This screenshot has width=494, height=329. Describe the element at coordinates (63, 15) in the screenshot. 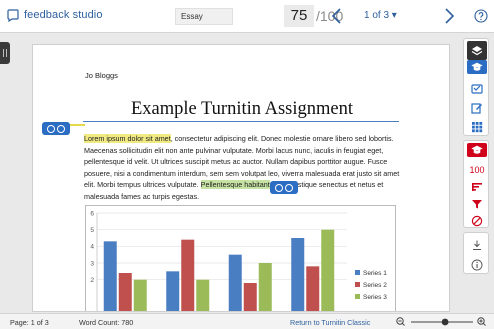

I see `brand-name: feedback studio` at that location.